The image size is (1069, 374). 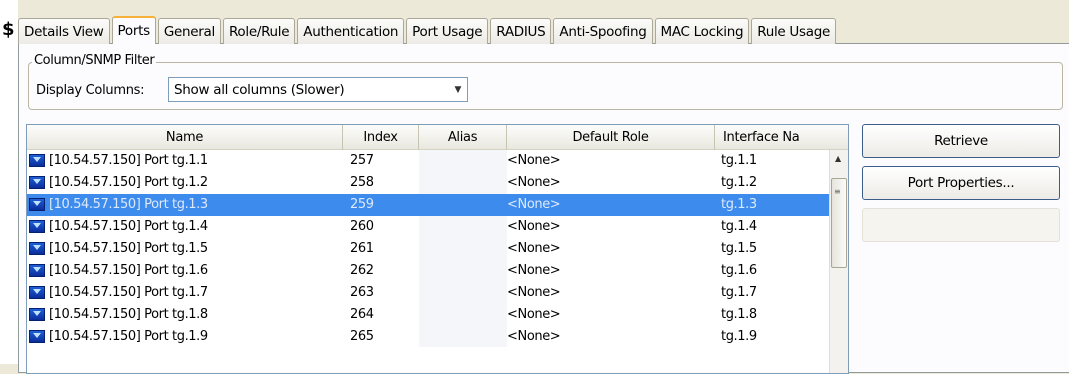 What do you see at coordinates (128, 270) in the screenshot?
I see `port-name-text: [10.54.57.150] Port tg.1.6` at bounding box center [128, 270].